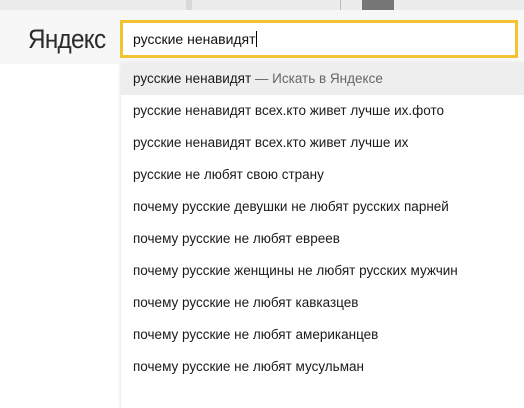 This screenshot has height=408, width=524. Describe the element at coordinates (322, 239) in the screenshot. I see `suggest-item: почему русские не любят евреев` at that location.